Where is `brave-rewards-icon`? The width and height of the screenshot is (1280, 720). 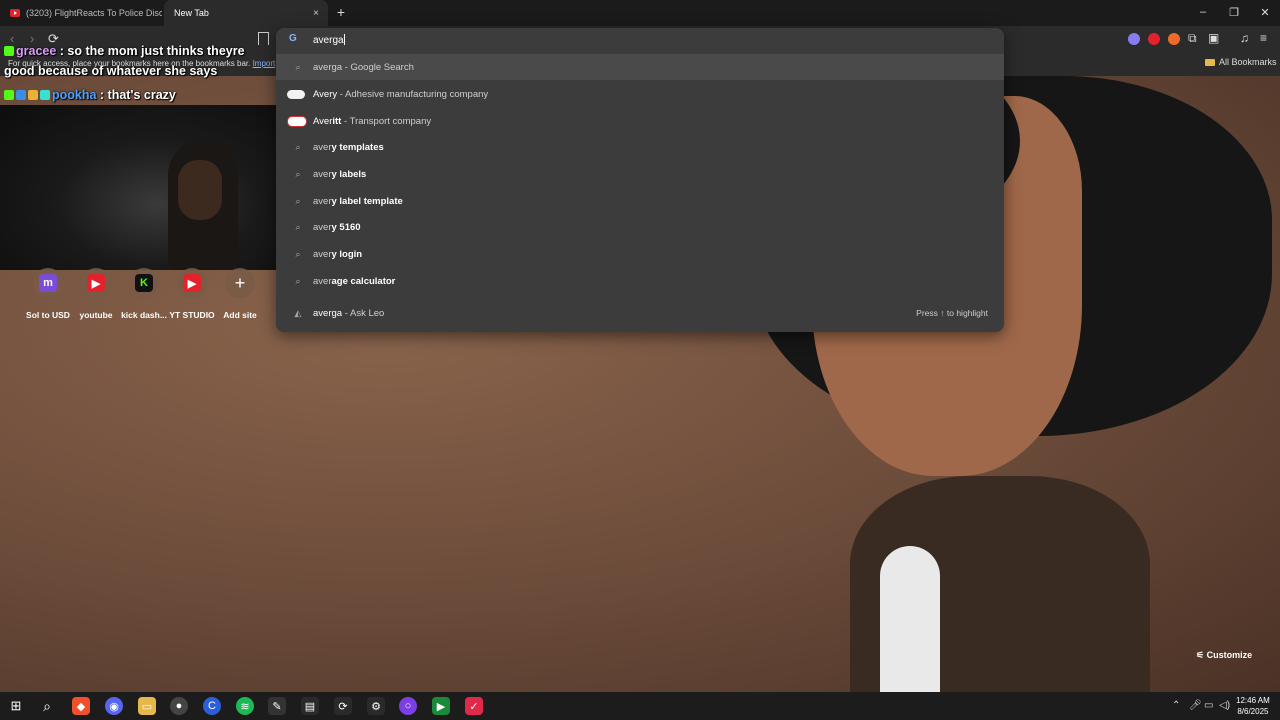
brave-rewards-icon is located at coordinates (1174, 39).